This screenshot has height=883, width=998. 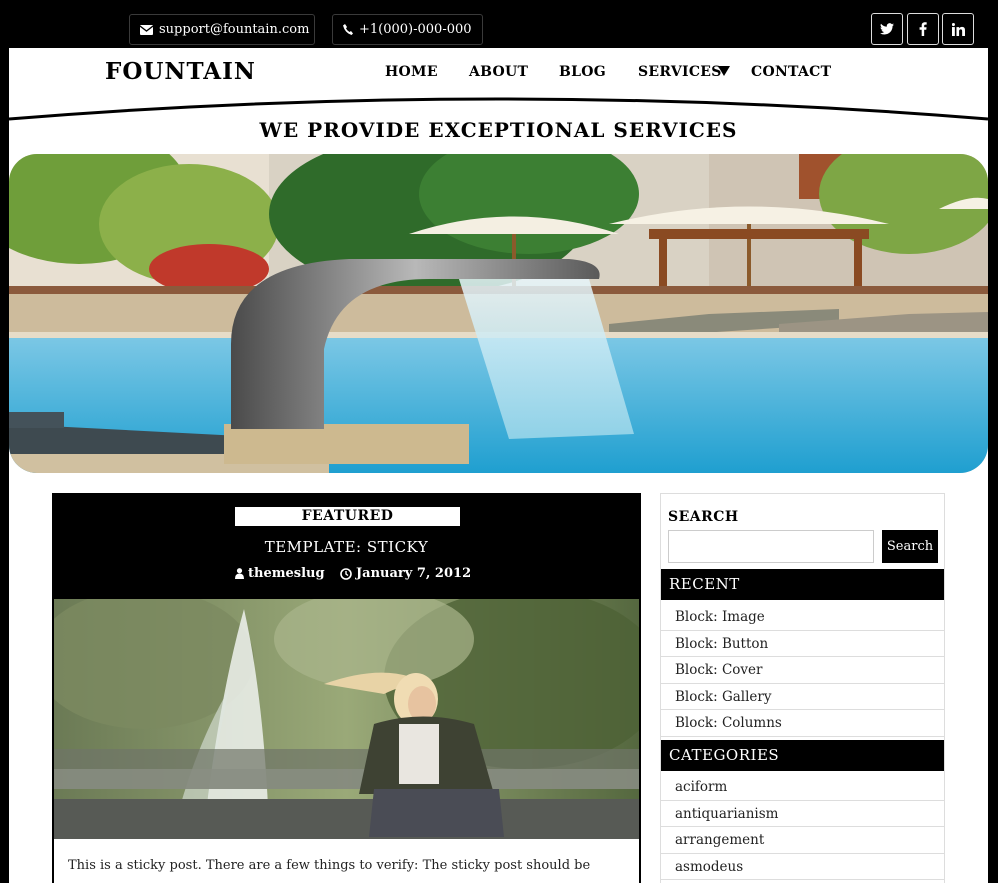 I want to click on envelope-icon, so click(x=146, y=29).